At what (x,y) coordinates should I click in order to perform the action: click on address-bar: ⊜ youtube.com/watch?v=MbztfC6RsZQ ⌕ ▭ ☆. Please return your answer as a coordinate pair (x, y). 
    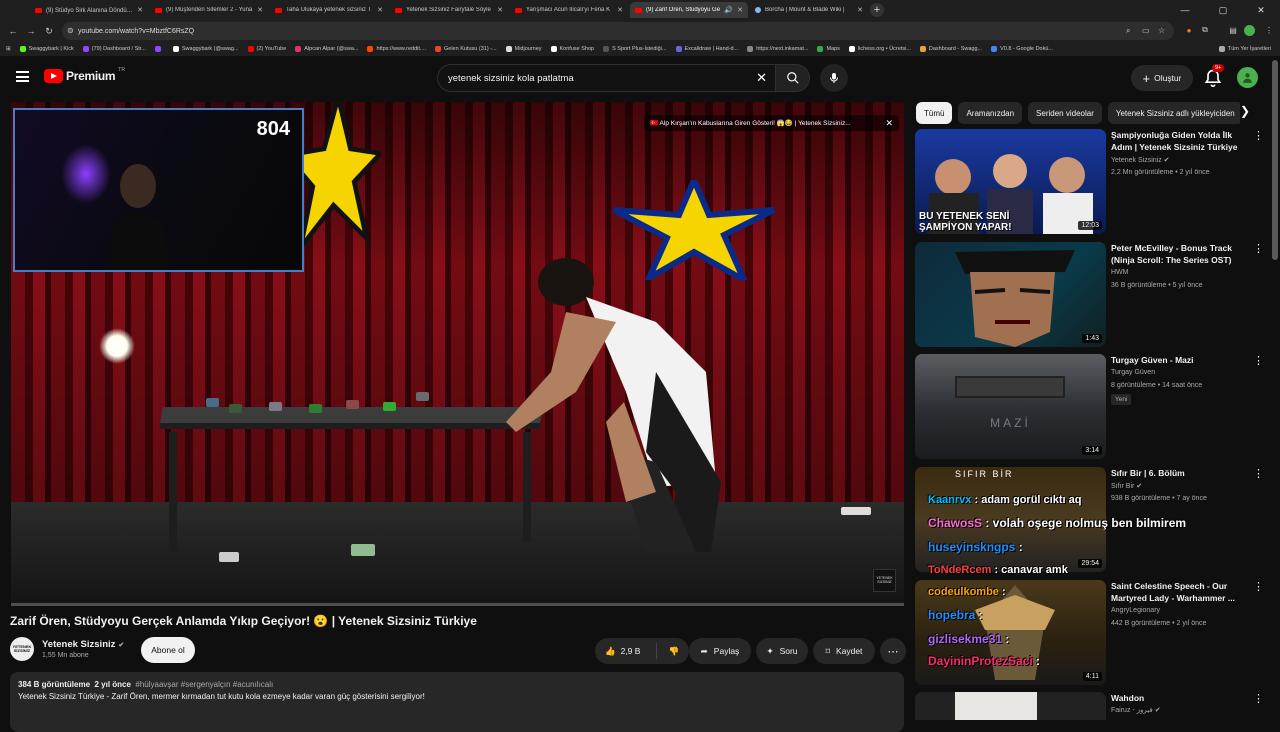
    Looking at the image, I should click on (618, 31).